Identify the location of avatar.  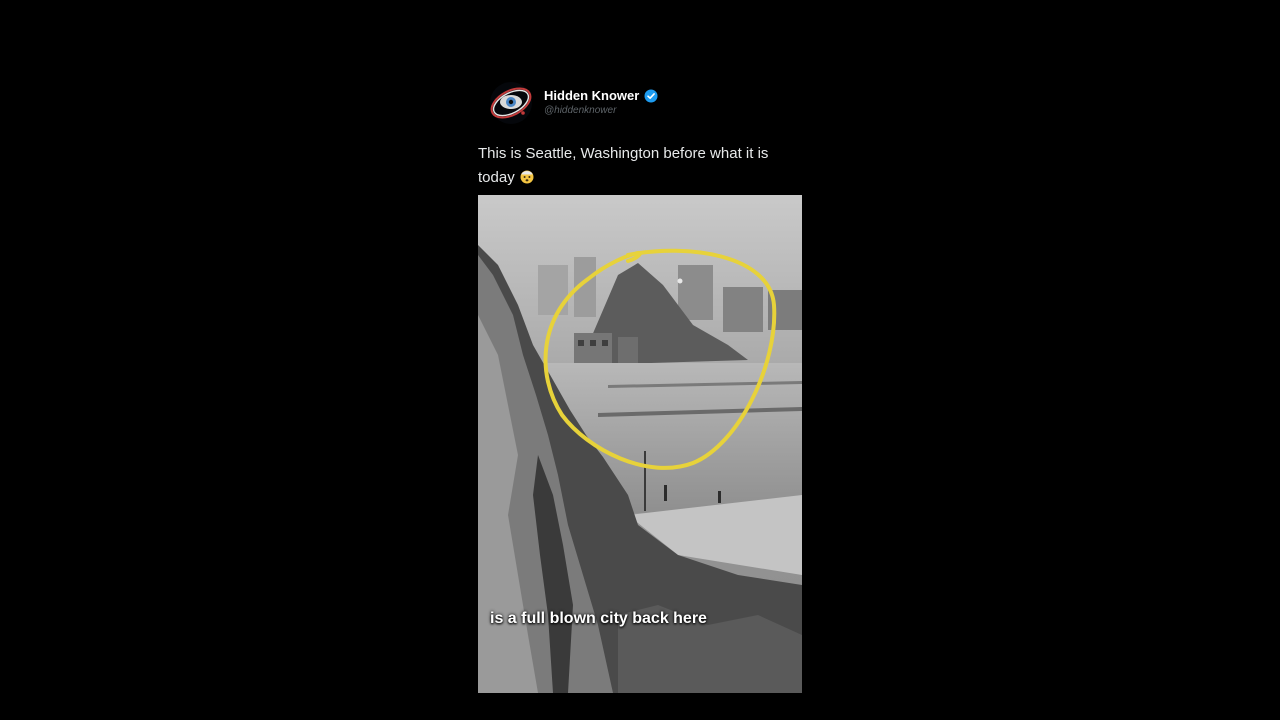
(511, 103).